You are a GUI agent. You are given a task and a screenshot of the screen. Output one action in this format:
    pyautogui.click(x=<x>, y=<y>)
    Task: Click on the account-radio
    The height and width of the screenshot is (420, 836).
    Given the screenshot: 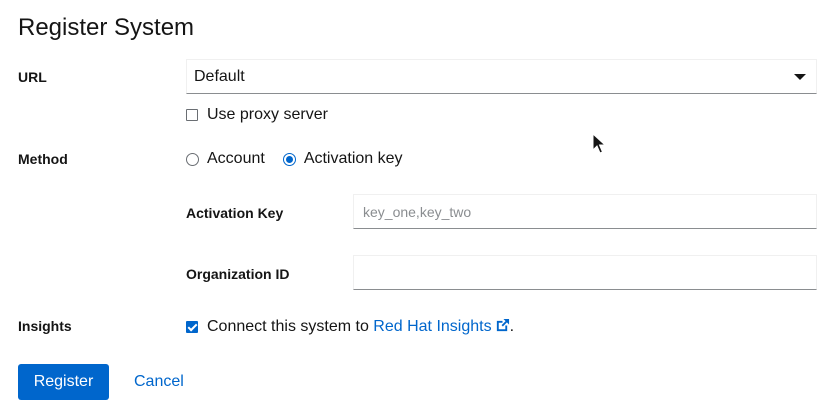 What is the action you would take?
    pyautogui.click(x=192, y=159)
    